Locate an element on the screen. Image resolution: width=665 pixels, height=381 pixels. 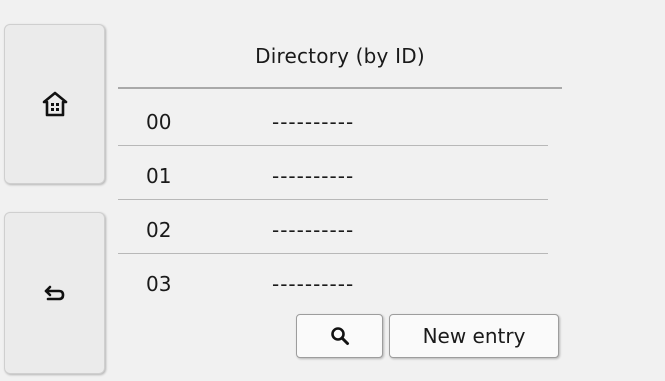
new-entry-label: New entry is located at coordinates (474, 336).